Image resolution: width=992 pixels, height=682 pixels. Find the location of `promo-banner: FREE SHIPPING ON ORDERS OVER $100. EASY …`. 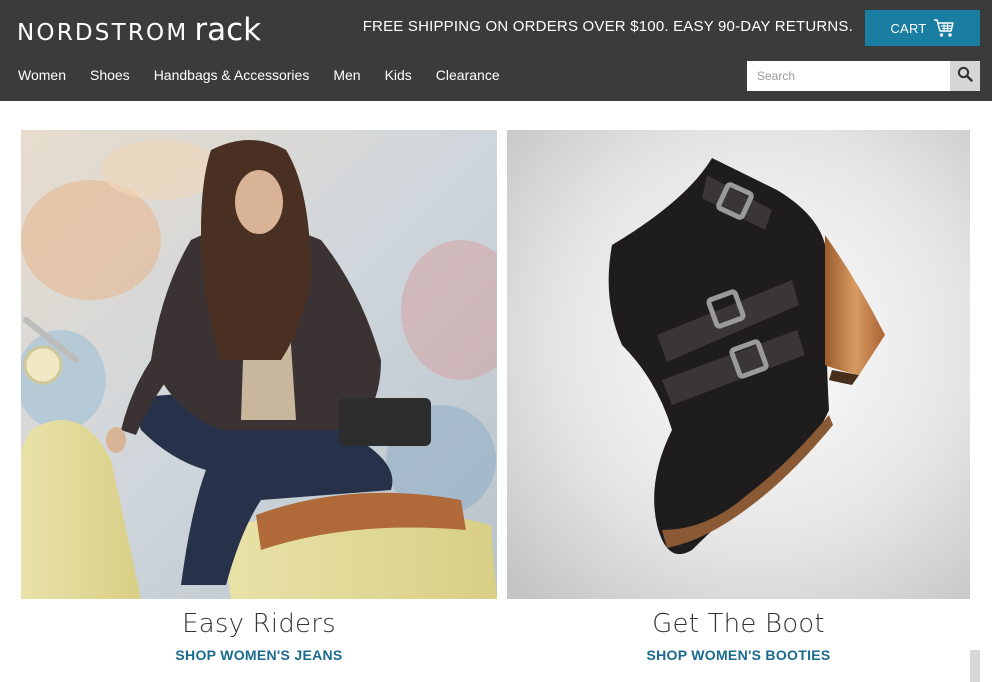

promo-banner: FREE SHIPPING ON ORDERS OVER $100. EASY … is located at coordinates (607, 26).